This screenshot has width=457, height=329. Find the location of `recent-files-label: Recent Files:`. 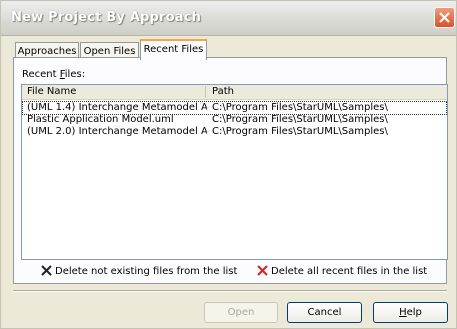

recent-files-label: Recent Files: is located at coordinates (53, 74).